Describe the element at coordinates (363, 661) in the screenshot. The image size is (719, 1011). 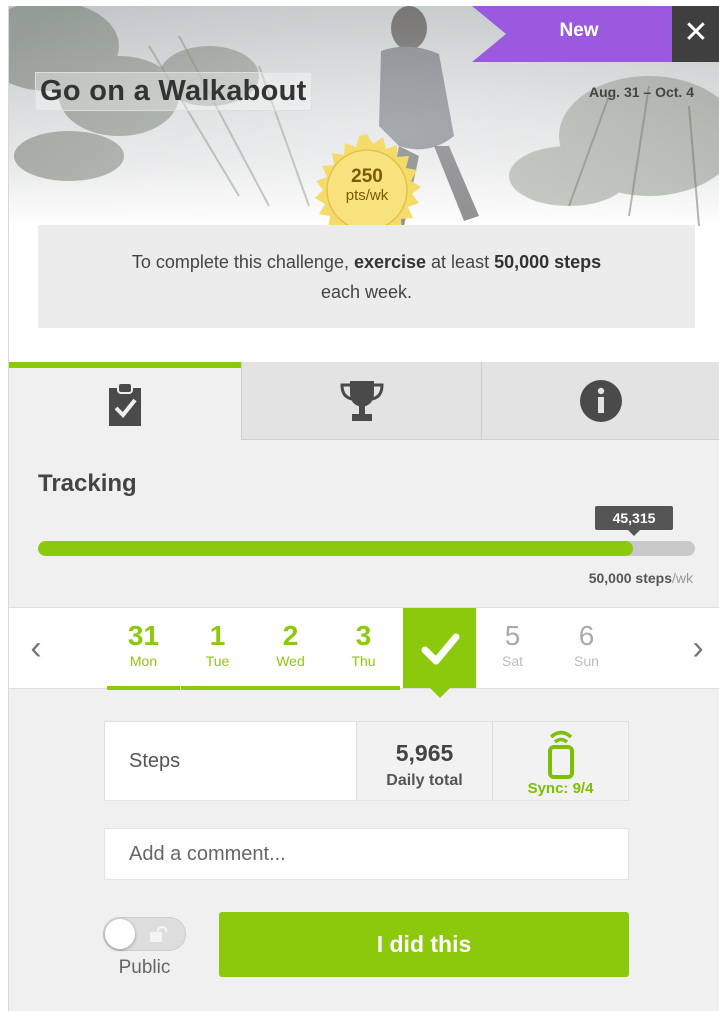
I see `day-name: Thu` at that location.